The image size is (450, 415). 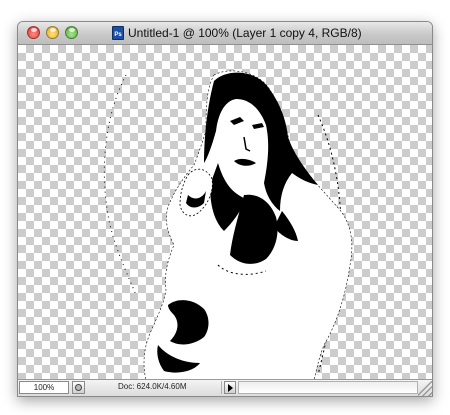 I want to click on photoshop-document-icon: Ps, so click(x=118, y=33).